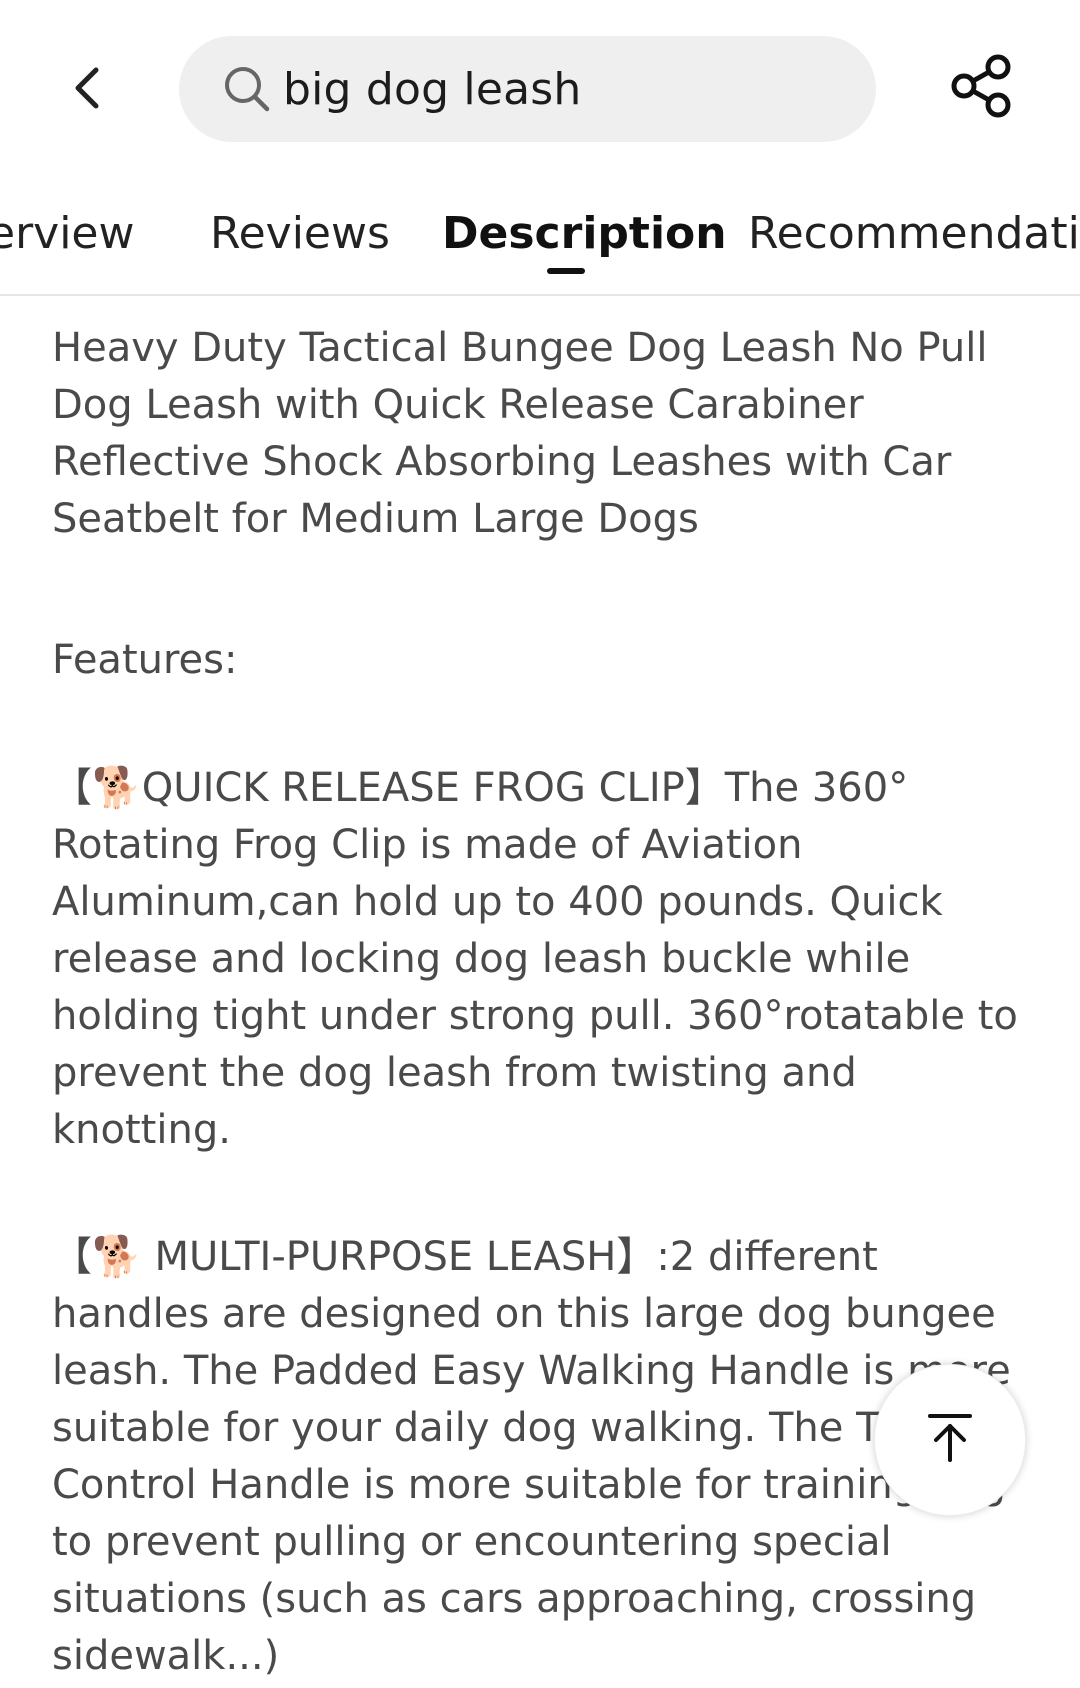 The image size is (1080, 1688). Describe the element at coordinates (584, 233) in the screenshot. I see `tab-description: Description` at that location.